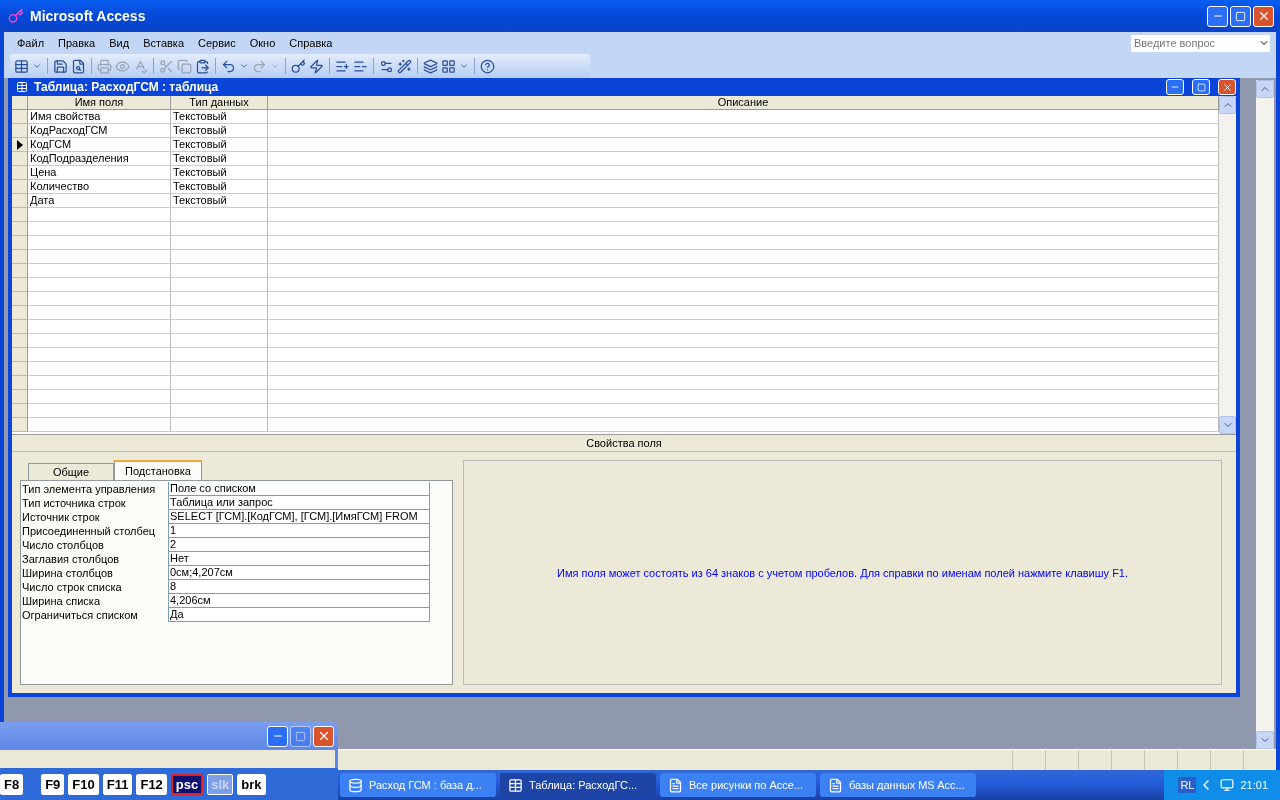 The image size is (1280, 800). Describe the element at coordinates (119, 43) in the screenshot. I see `menu-item: Вид` at that location.